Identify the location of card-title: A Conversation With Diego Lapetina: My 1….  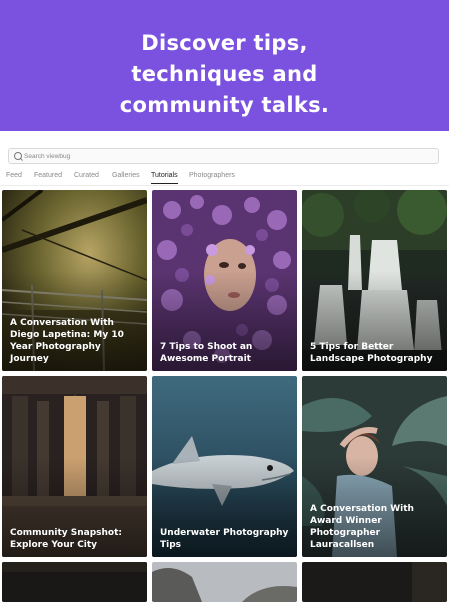
(67, 341).